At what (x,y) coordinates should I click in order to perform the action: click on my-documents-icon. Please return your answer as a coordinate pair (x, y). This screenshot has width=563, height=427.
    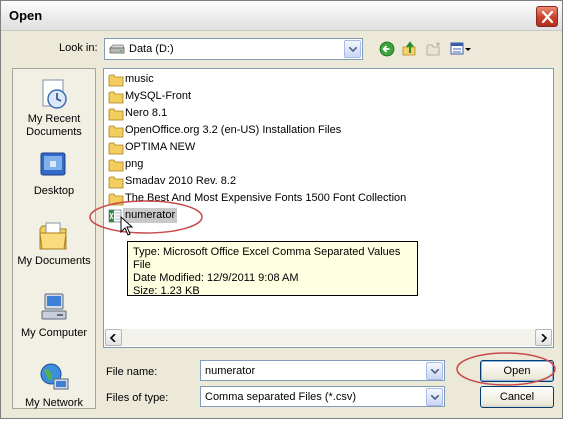
    Looking at the image, I should click on (53, 236).